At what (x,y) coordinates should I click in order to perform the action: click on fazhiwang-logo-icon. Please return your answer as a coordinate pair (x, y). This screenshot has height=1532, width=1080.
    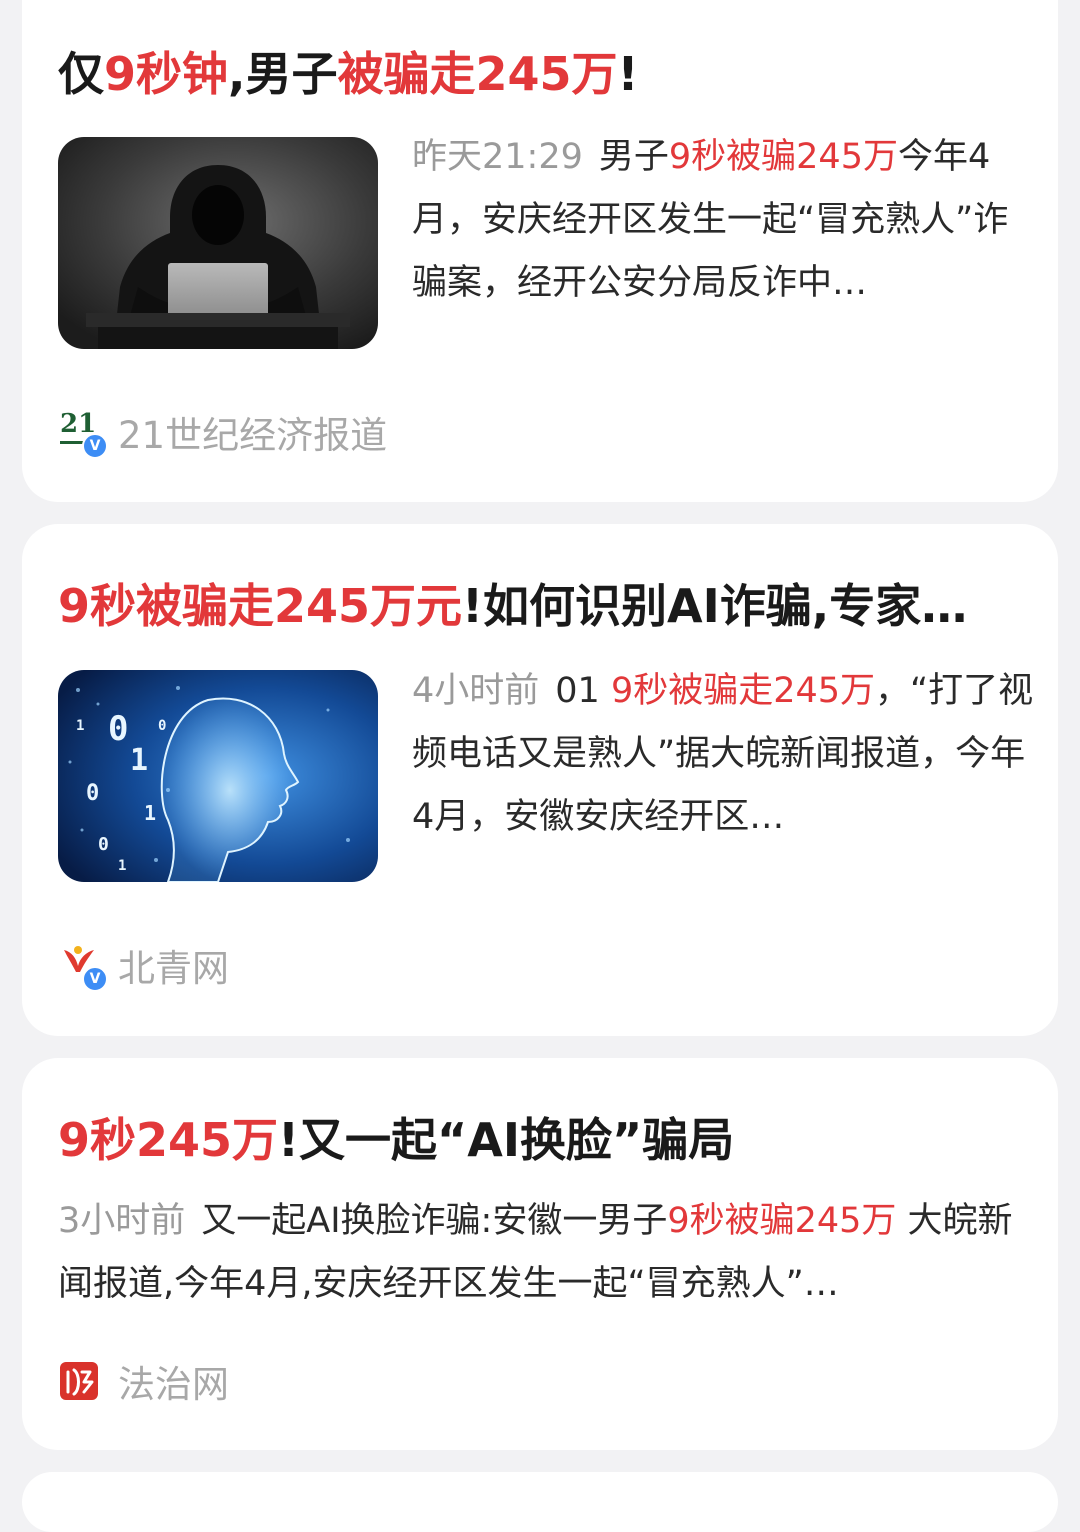
    Looking at the image, I should click on (81, 1381).